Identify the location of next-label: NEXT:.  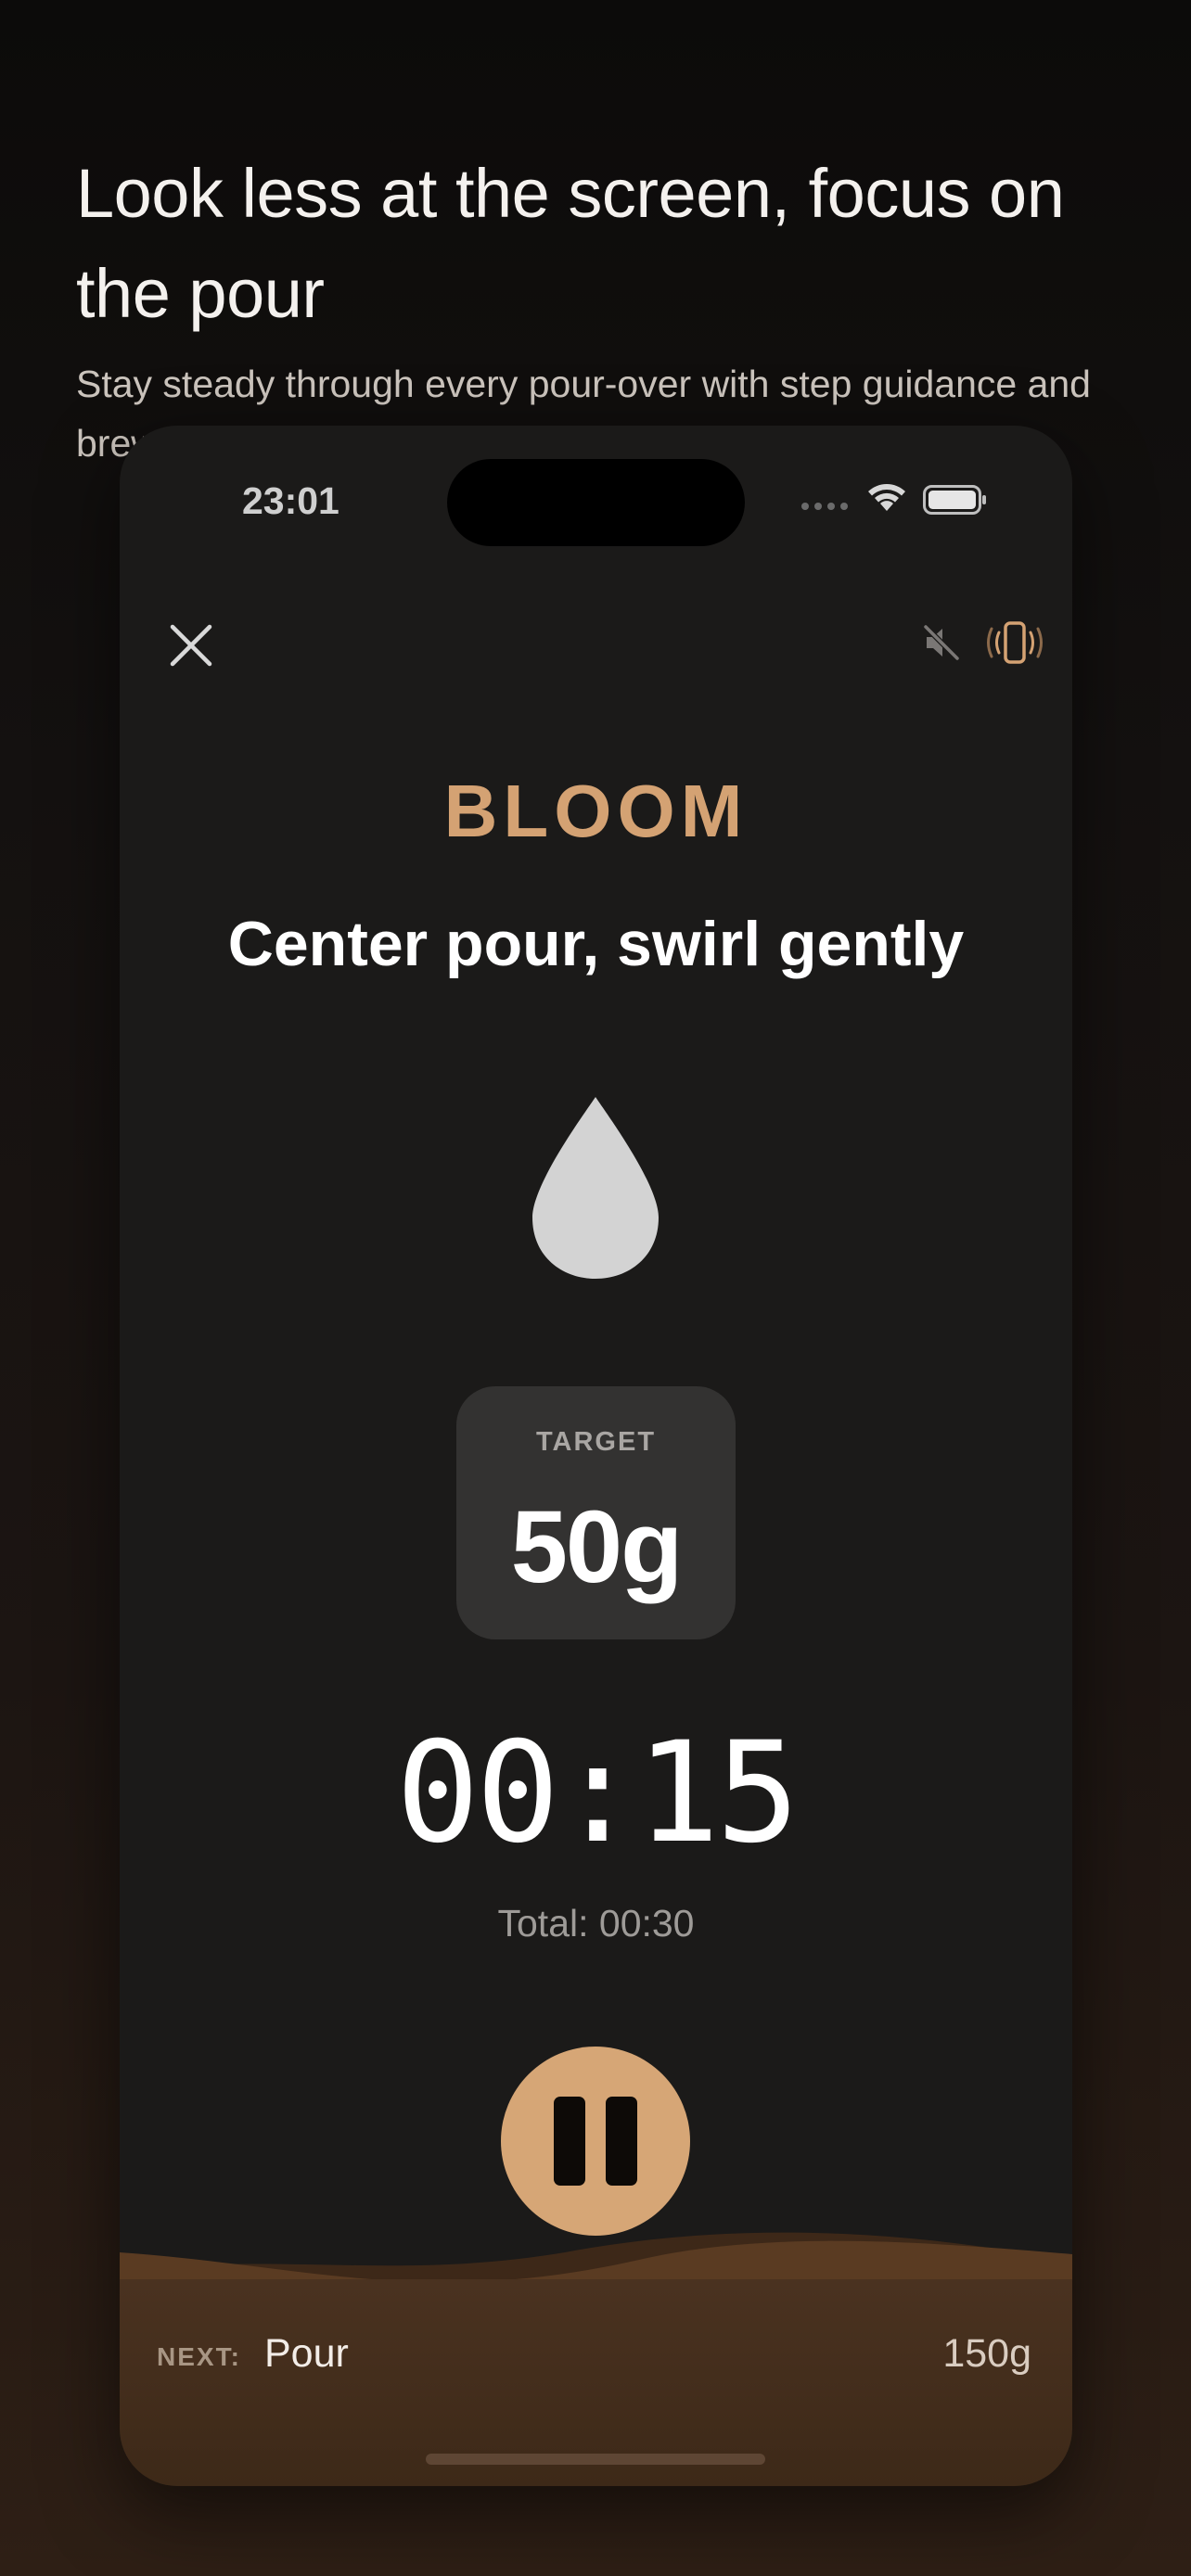
(199, 2356).